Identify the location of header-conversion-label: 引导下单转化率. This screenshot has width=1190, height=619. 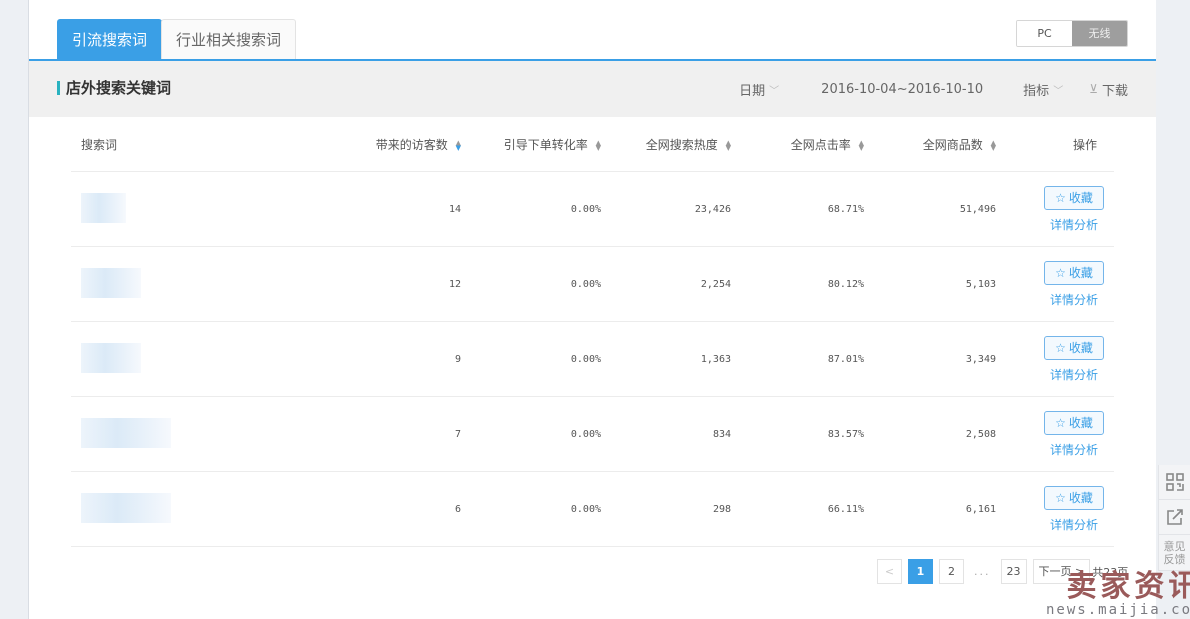
(545, 145).